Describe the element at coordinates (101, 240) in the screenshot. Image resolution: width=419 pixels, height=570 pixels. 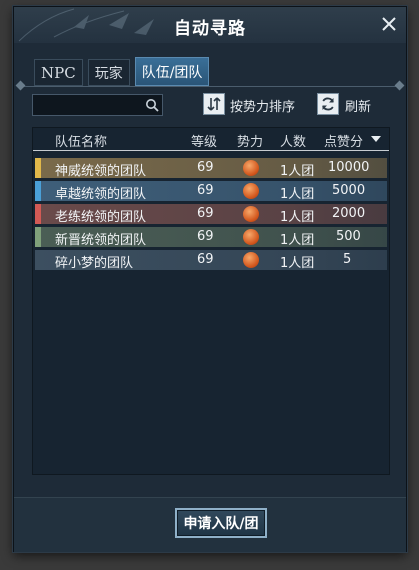
I see `row-team-name: 新晋统领的团队` at that location.